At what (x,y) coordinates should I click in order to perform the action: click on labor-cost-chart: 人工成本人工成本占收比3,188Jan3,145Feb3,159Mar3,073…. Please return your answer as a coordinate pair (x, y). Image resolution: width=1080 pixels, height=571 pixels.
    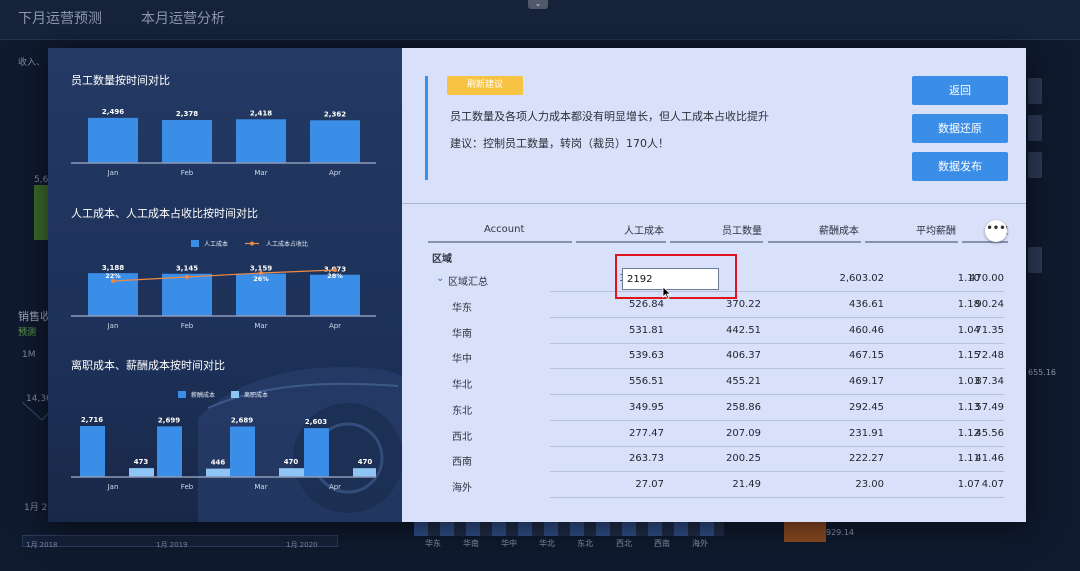
    Looking at the image, I should click on (223, 285).